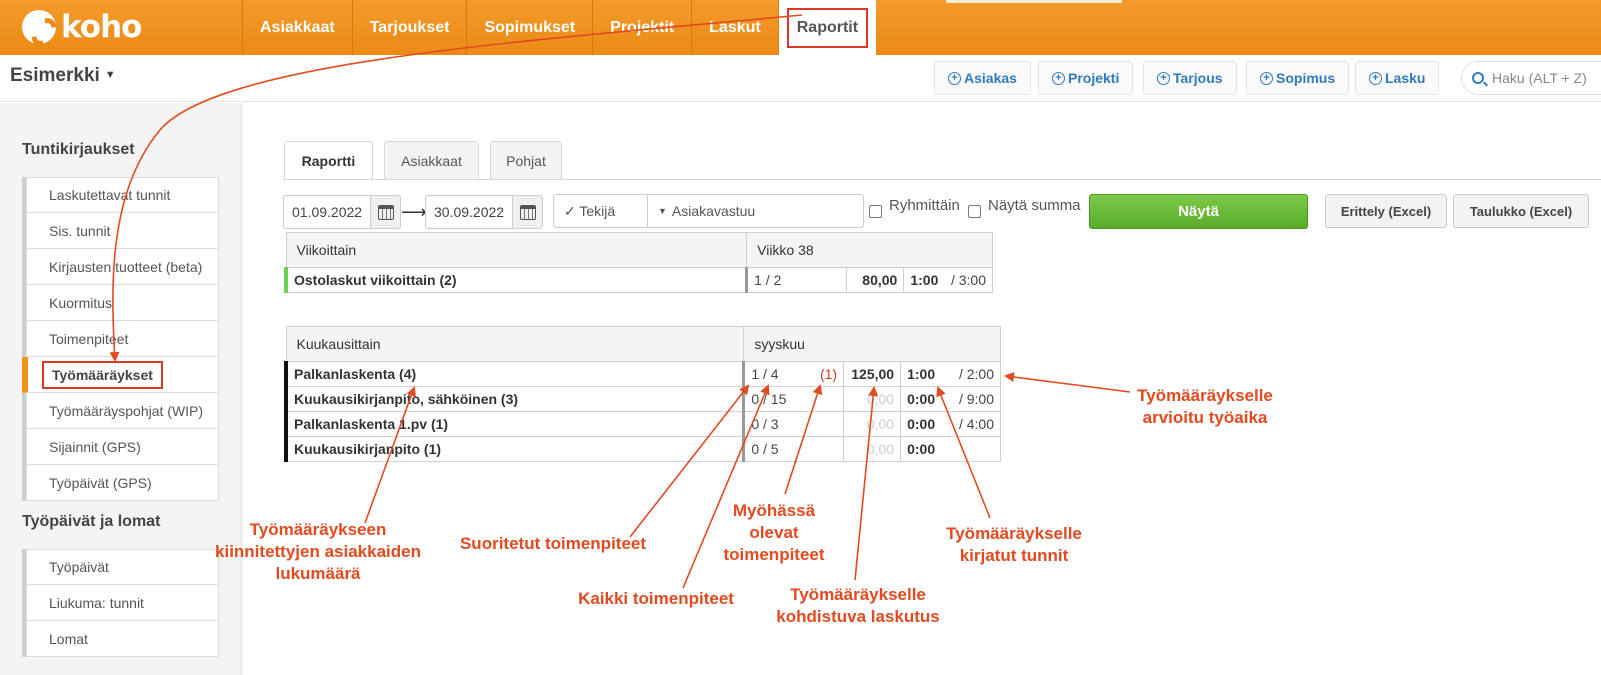  I want to click on arrow-hours, so click(963, 452).